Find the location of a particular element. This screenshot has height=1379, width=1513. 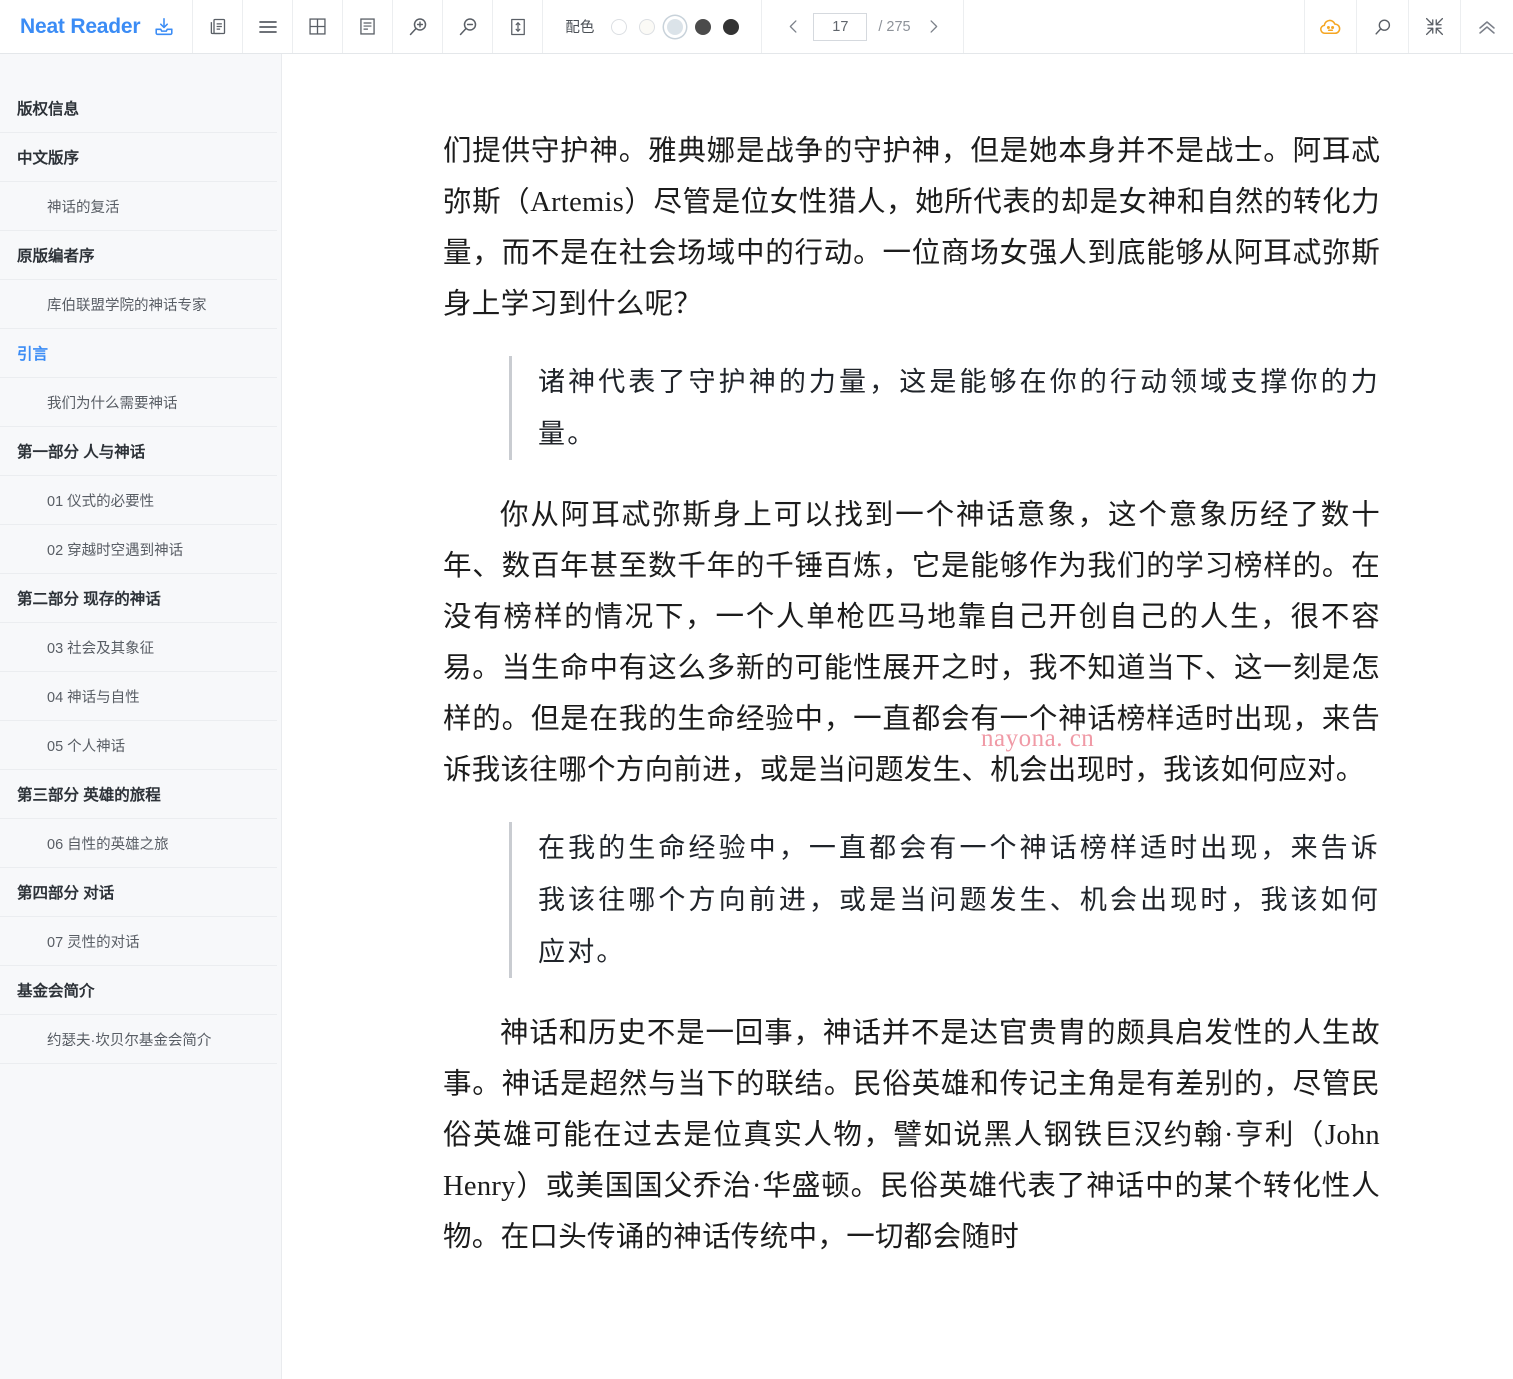

swatch-black is located at coordinates (731, 26).